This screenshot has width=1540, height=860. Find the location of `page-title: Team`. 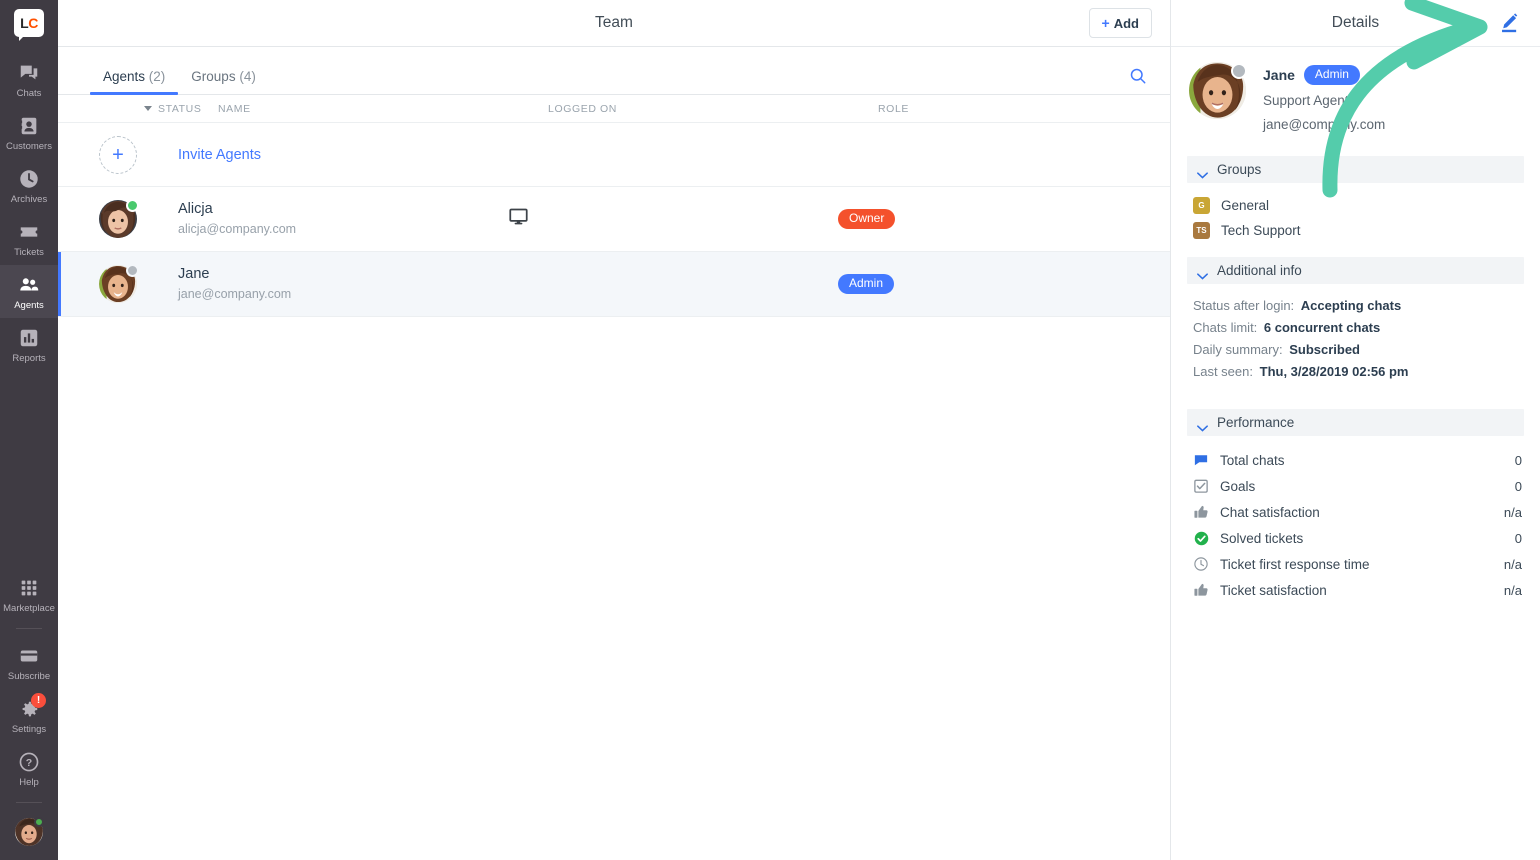

page-title: Team is located at coordinates (614, 22).